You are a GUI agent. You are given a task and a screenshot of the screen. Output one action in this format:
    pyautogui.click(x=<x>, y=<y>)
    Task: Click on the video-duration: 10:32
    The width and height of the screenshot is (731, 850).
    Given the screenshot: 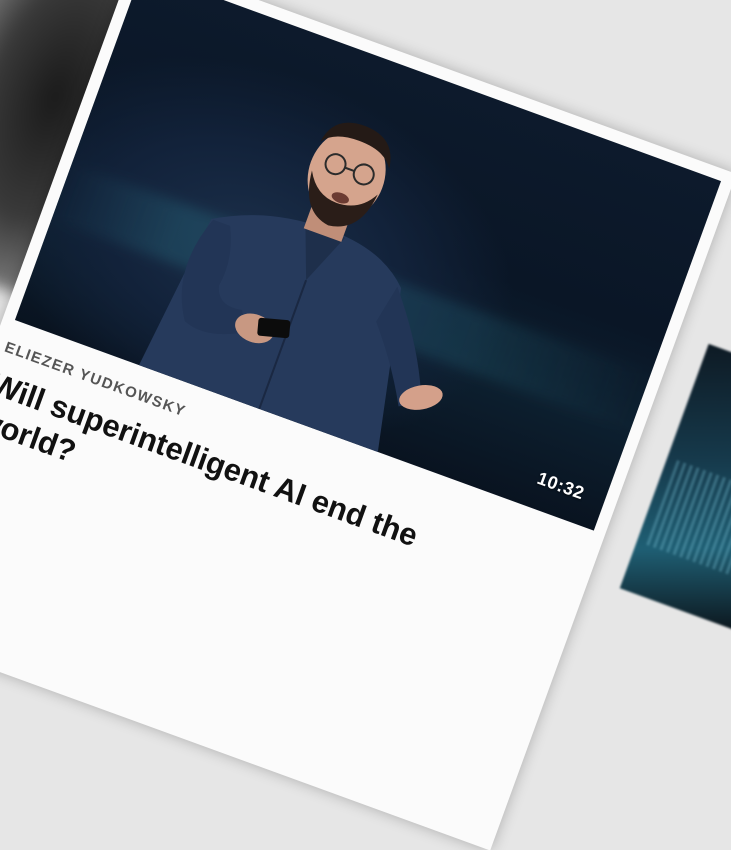 What is the action you would take?
    pyautogui.click(x=561, y=485)
    